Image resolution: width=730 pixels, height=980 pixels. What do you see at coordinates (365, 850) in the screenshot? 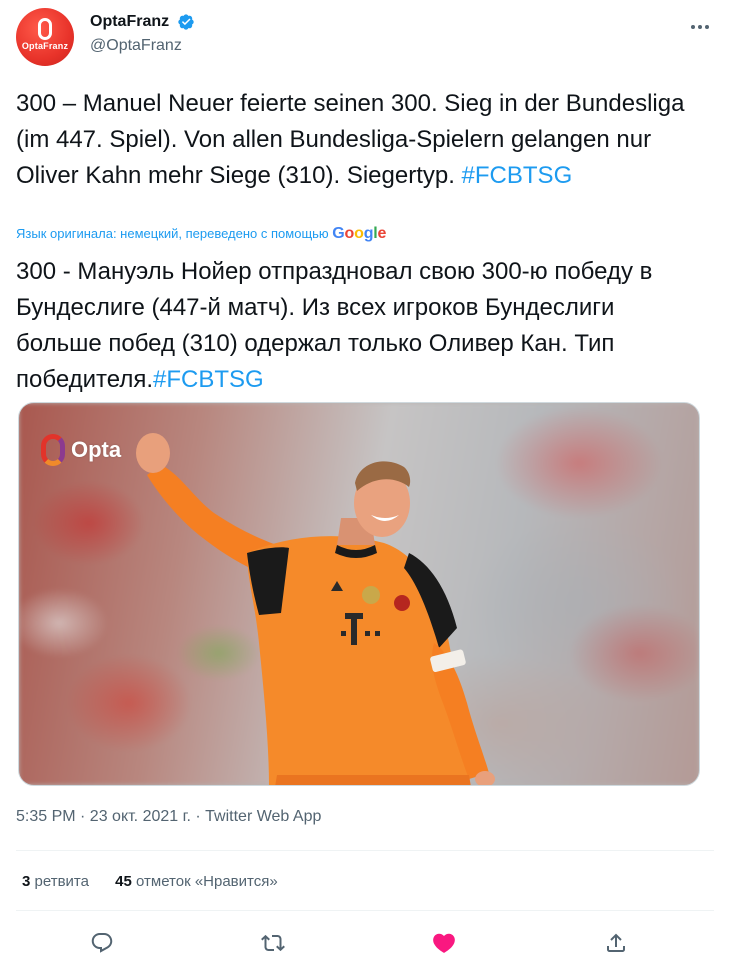
I see `divider-top` at bounding box center [365, 850].